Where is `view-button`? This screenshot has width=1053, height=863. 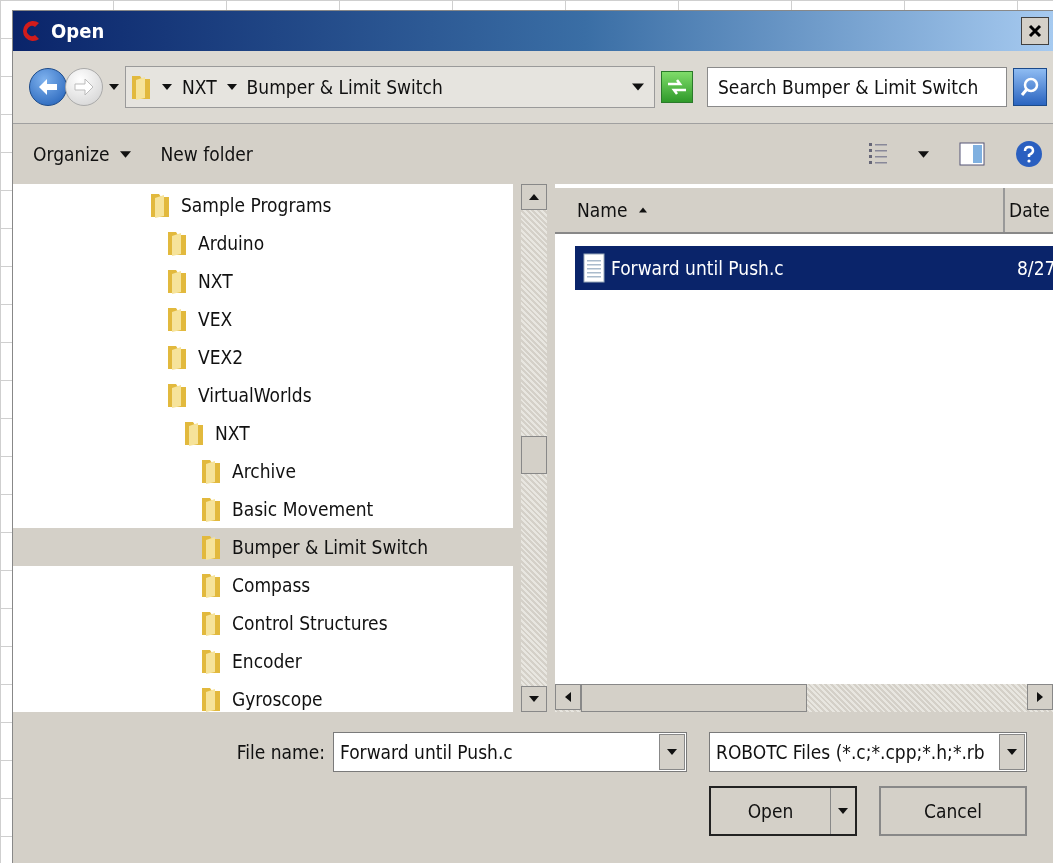 view-button is located at coordinates (878, 154).